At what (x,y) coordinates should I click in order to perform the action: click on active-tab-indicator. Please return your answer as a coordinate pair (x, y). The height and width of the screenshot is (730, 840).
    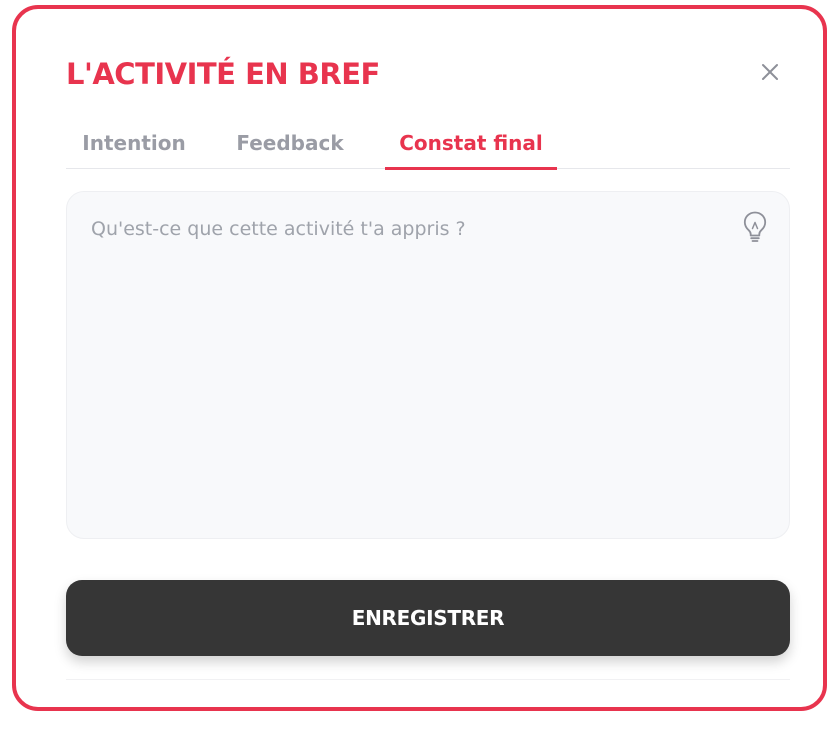
    Looking at the image, I should click on (471, 168).